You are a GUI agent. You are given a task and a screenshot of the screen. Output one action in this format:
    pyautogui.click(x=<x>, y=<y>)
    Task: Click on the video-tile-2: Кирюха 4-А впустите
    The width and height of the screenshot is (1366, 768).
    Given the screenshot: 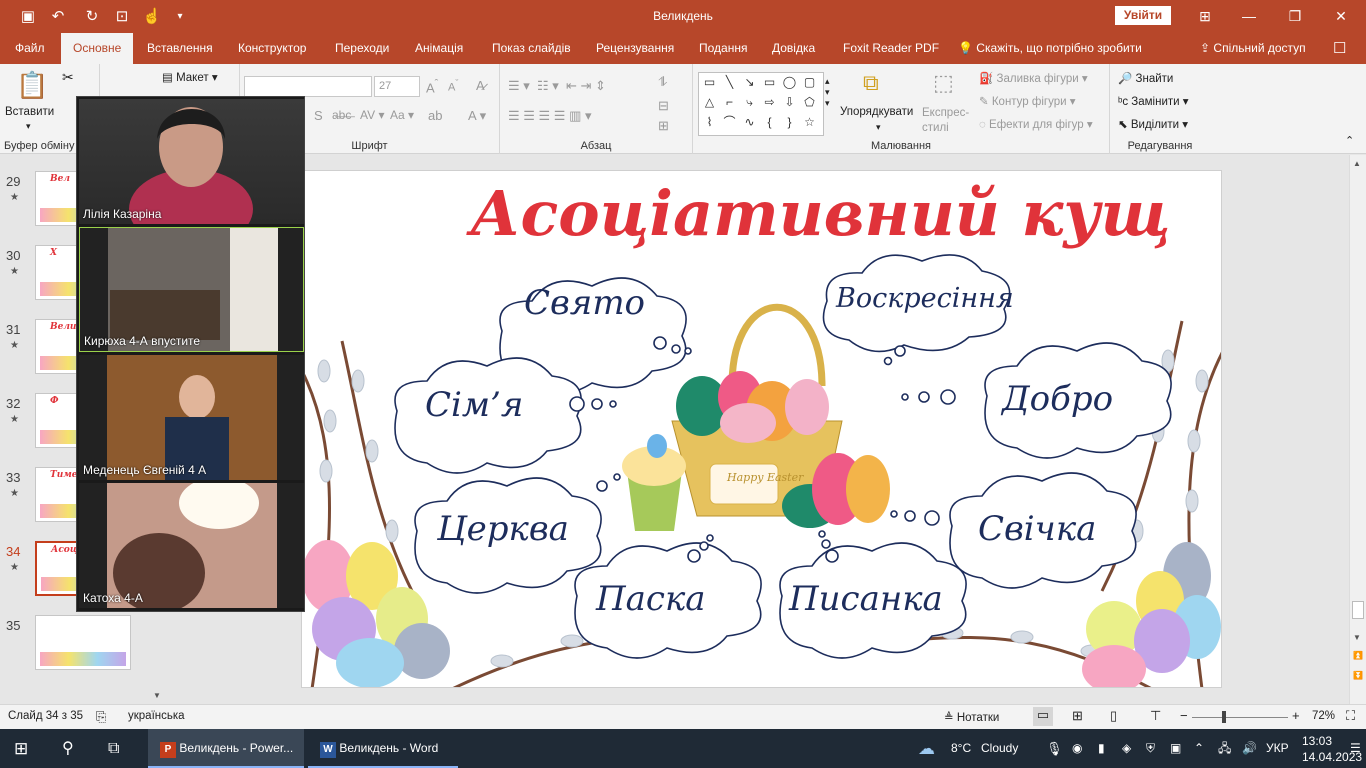 What is the action you would take?
    pyautogui.click(x=191, y=289)
    